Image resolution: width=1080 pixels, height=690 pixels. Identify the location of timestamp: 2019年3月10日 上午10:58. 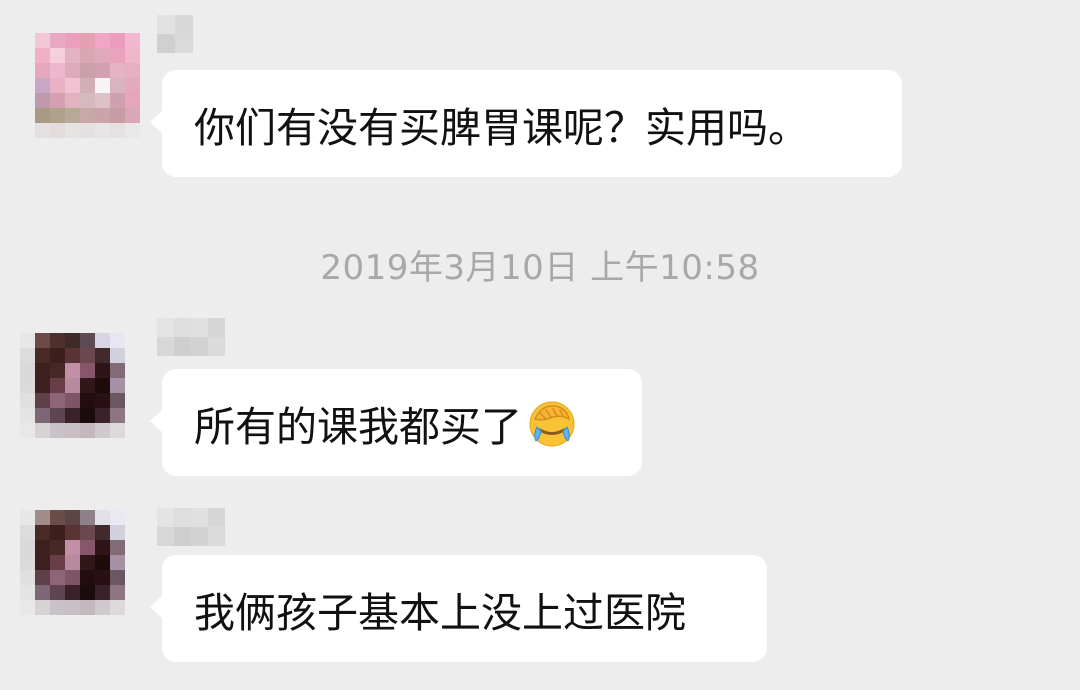
(540, 268).